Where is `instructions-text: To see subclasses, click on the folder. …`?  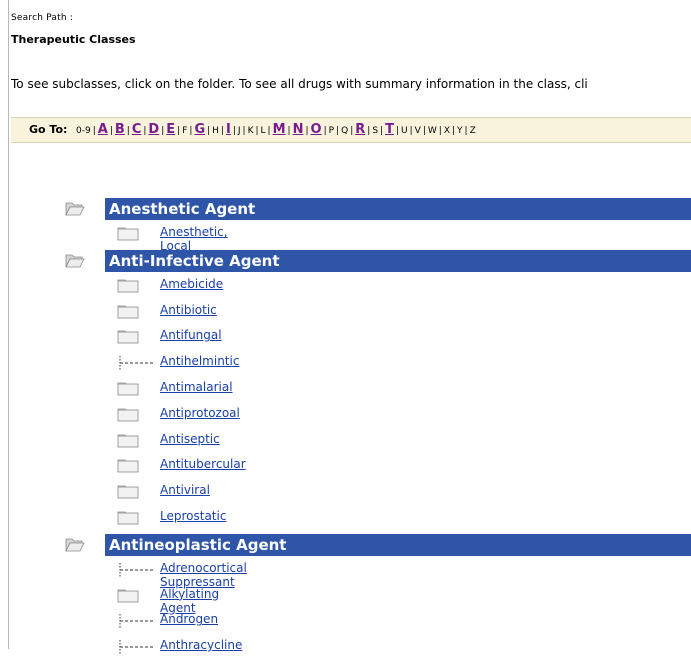
instructions-text: To see subclasses, click on the folder. … is located at coordinates (299, 84).